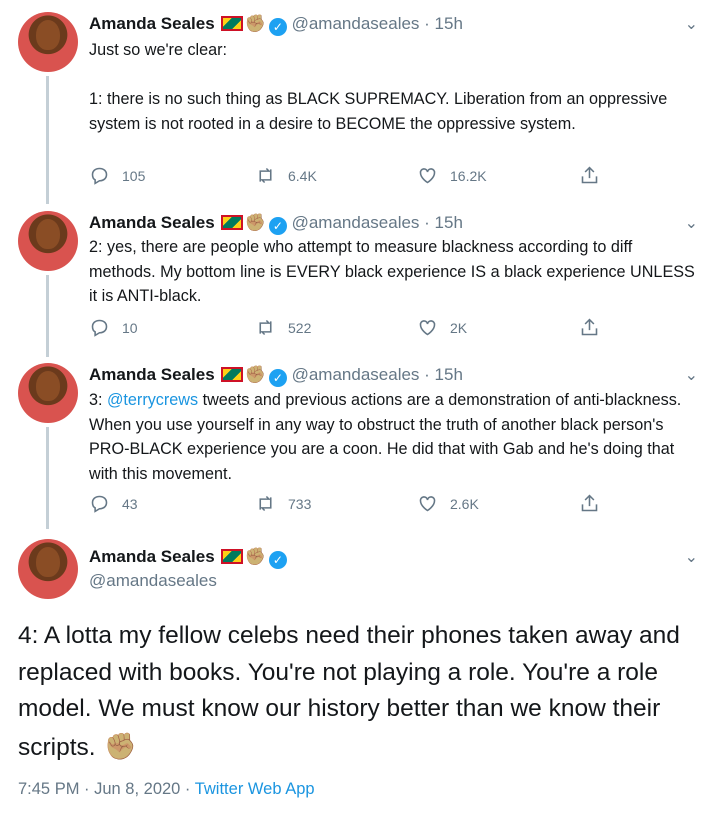 This screenshot has width=720, height=814. I want to click on mention-link: @terrycrews, so click(152, 400).